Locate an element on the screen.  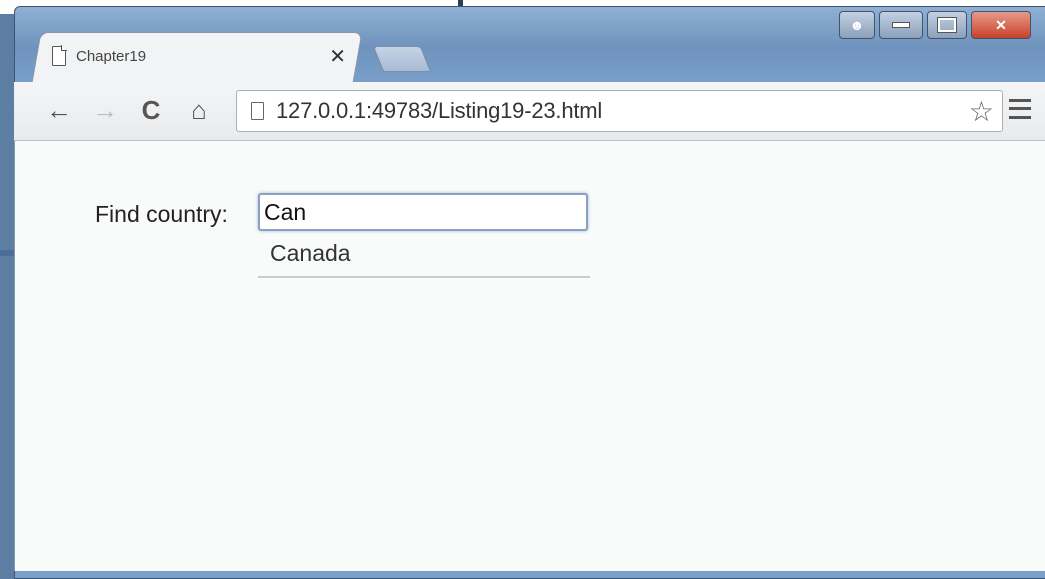
autocomplete-list: Canada is located at coordinates (424, 257).